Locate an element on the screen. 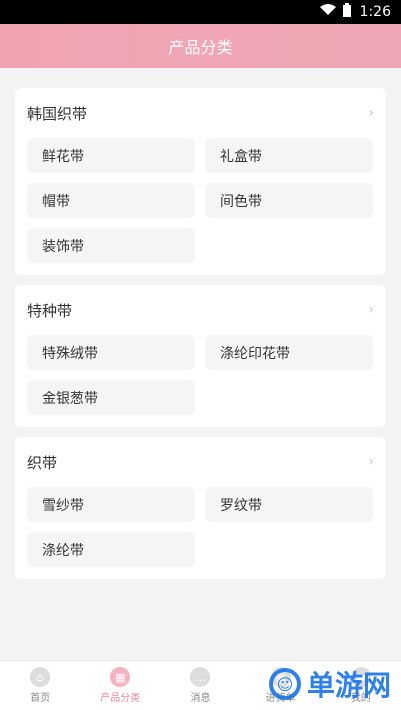  subcategory-chip: 雪纱带 is located at coordinates (111, 504).